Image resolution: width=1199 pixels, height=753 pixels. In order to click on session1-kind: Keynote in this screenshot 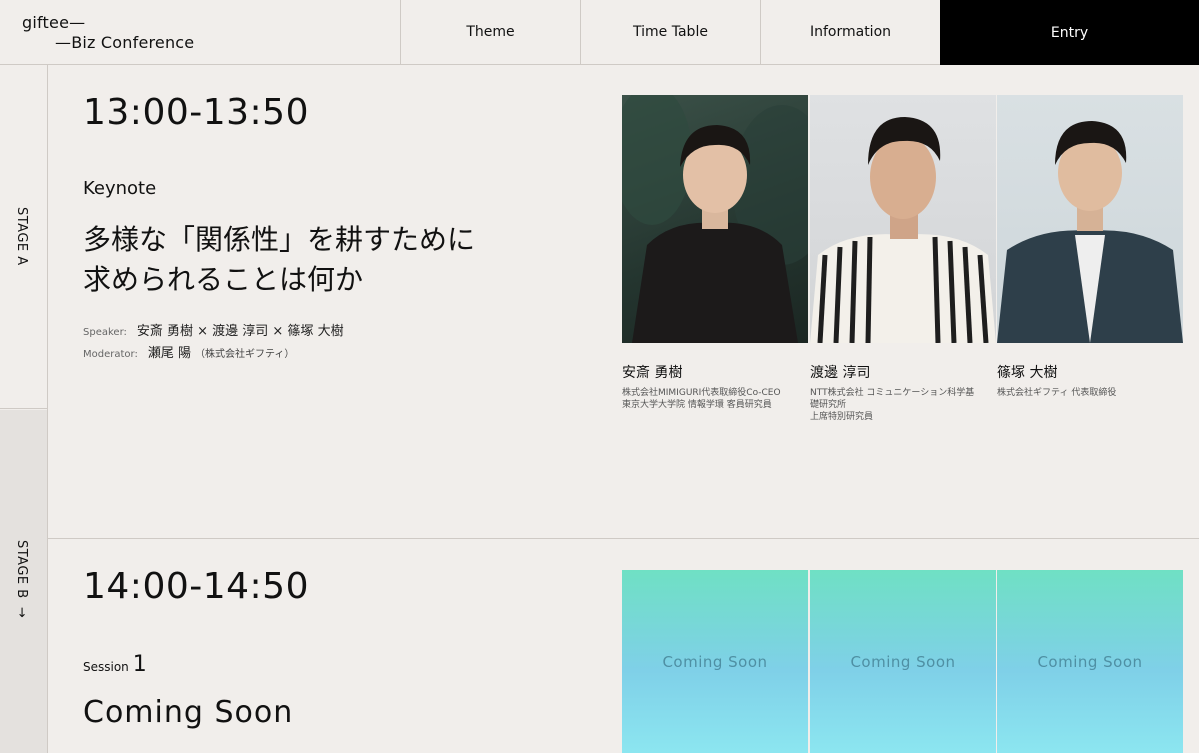, I will do `click(120, 188)`.